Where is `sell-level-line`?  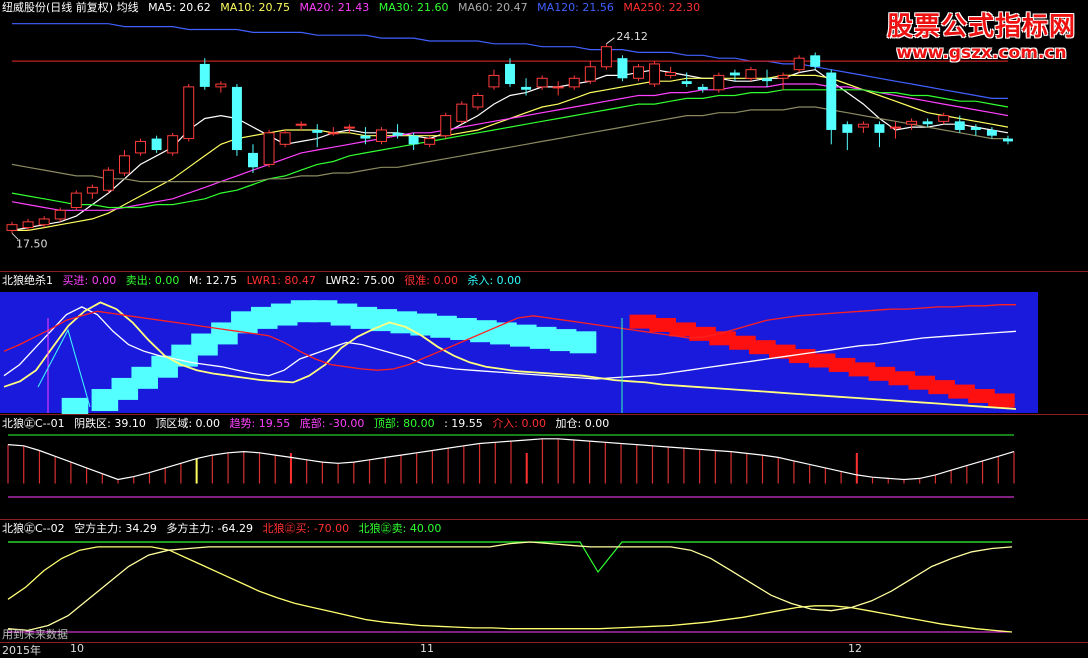
sell-level-line is located at coordinates (510, 557).